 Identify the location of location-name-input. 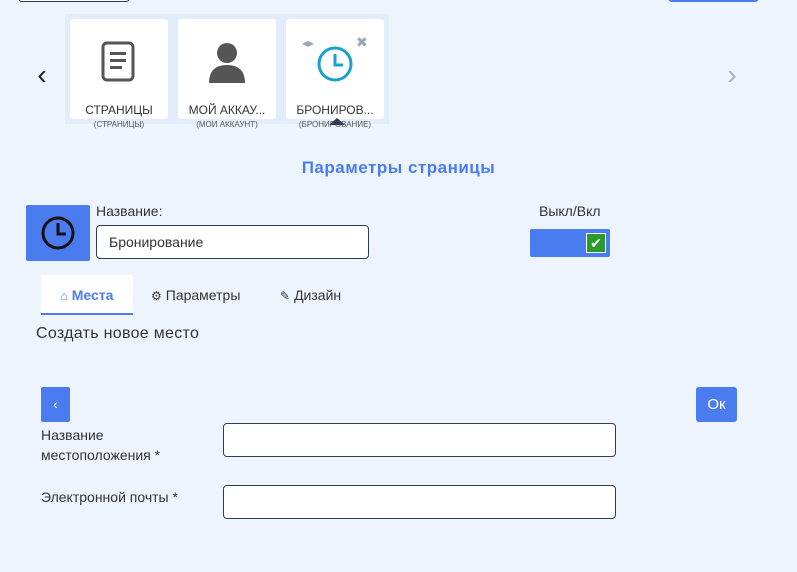
(419, 440).